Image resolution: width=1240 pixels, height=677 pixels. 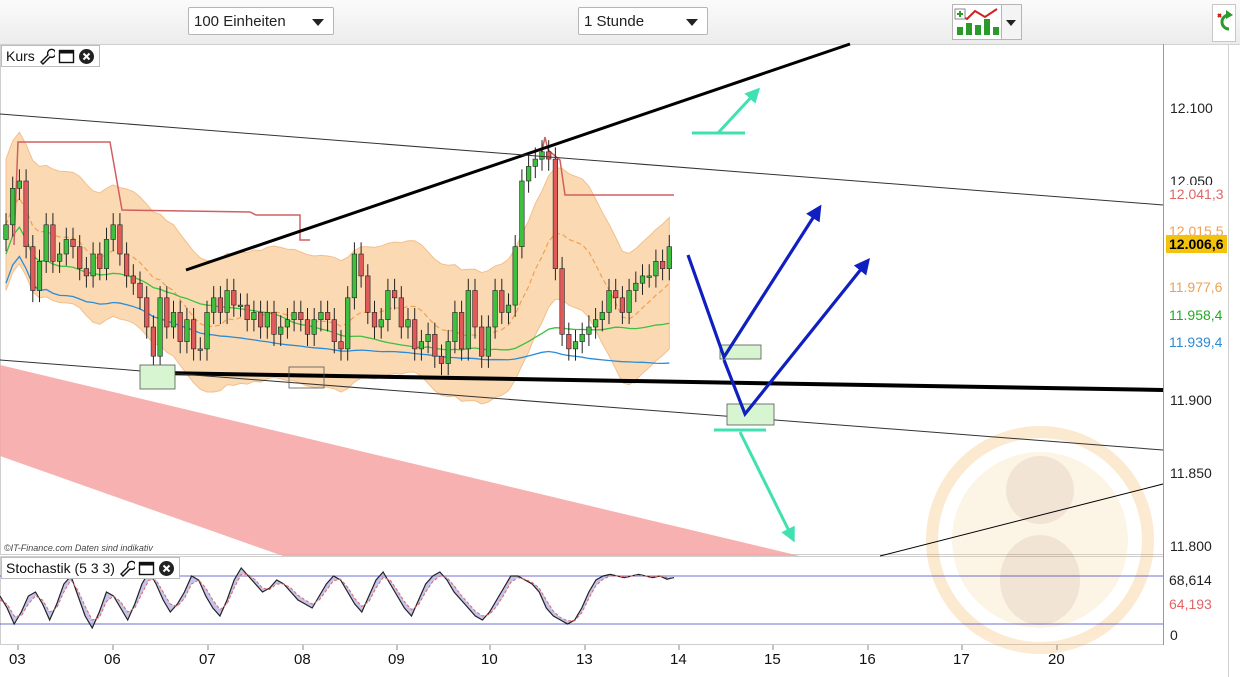 I want to click on price-panel-label: Kurs, so click(x=50, y=56).